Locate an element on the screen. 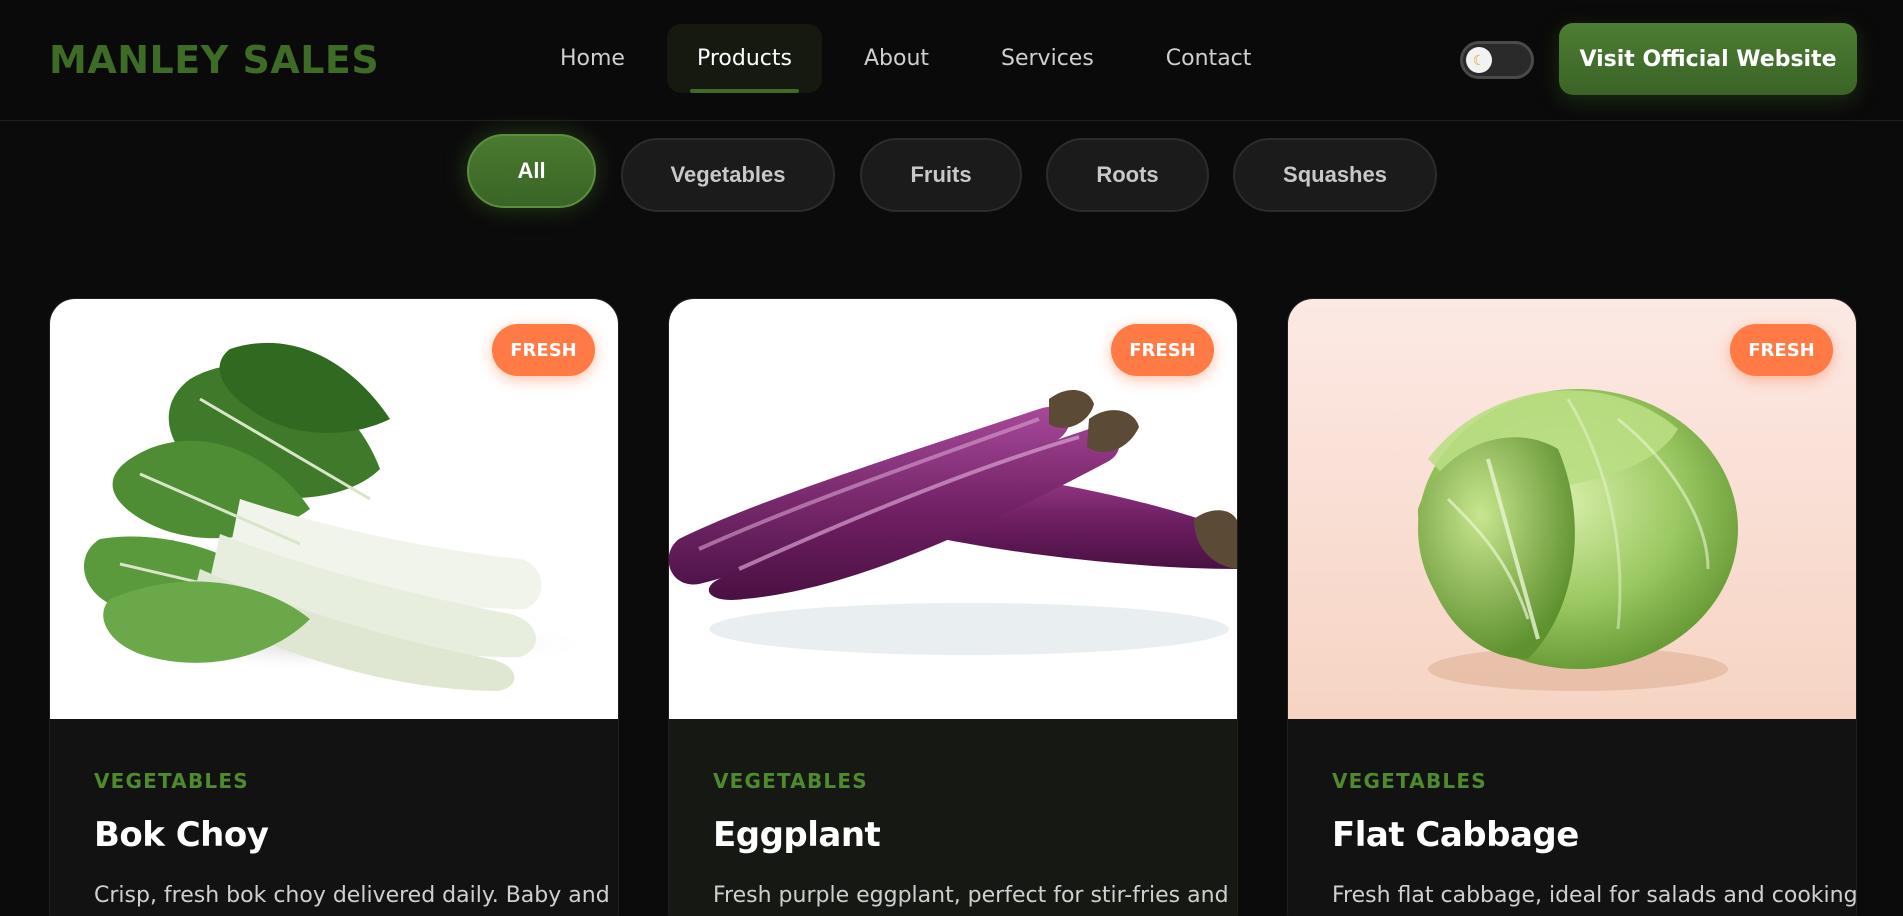  product-name: Eggplant is located at coordinates (797, 835).